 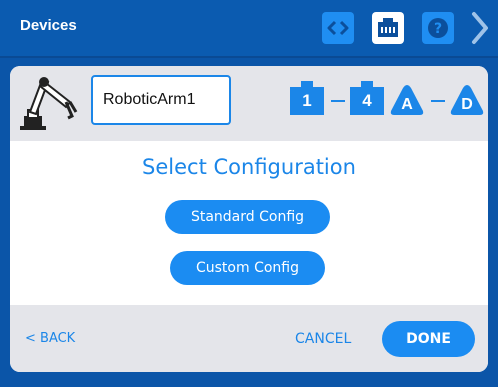 I want to click on port-range-dash, so click(x=338, y=101).